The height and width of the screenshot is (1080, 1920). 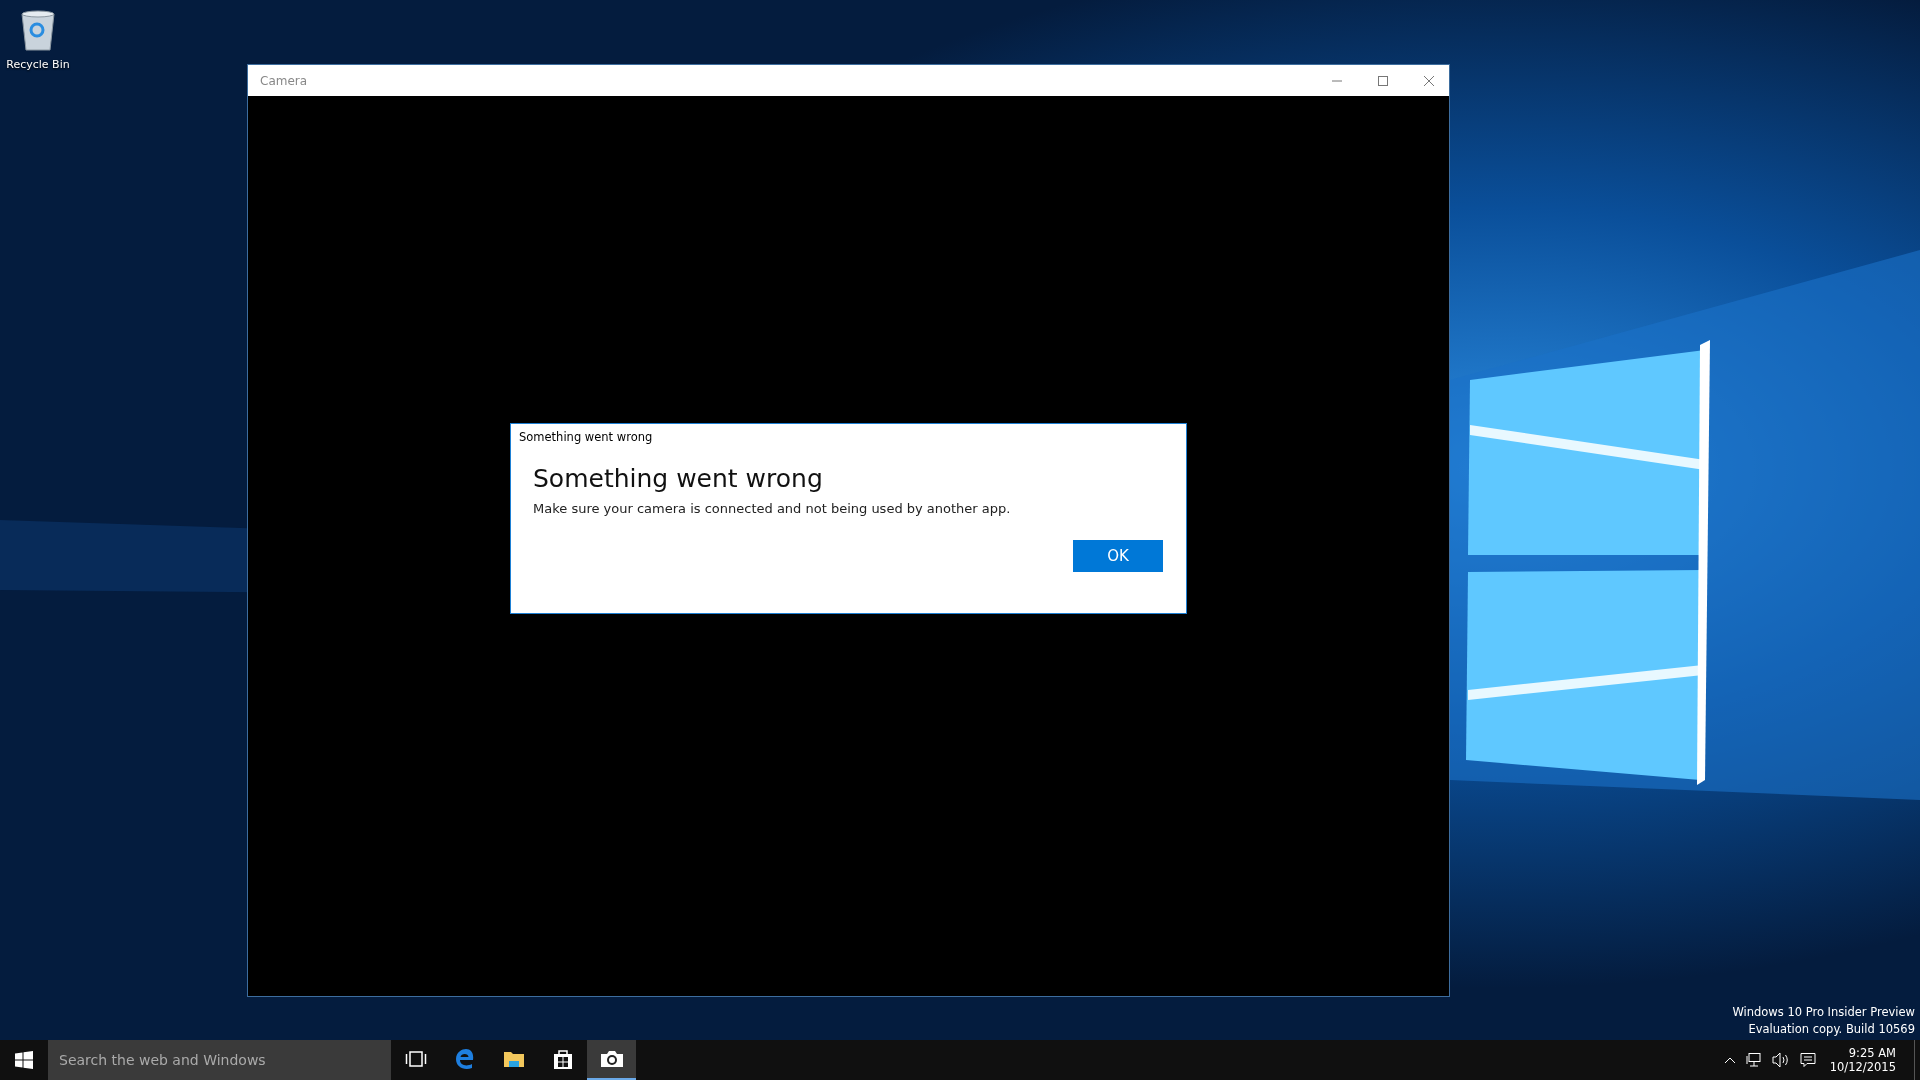 What do you see at coordinates (562, 1059) in the screenshot?
I see `shopping-bag-icon` at bounding box center [562, 1059].